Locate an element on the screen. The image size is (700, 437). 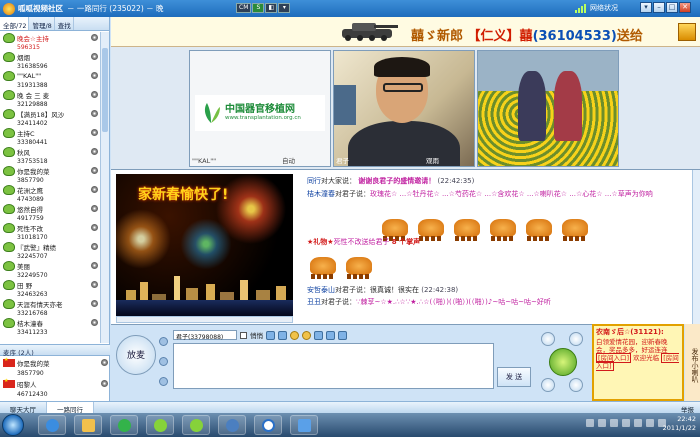
send-button: 发 送 is located at coordinates (514, 377).